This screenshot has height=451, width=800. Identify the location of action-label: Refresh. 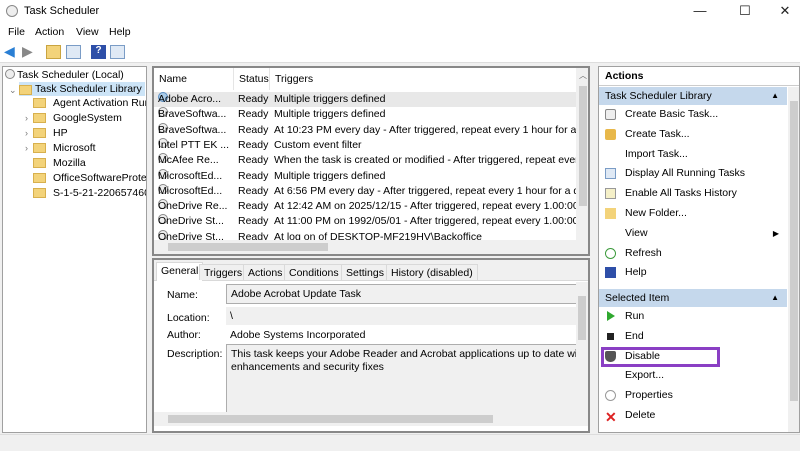
(643, 252).